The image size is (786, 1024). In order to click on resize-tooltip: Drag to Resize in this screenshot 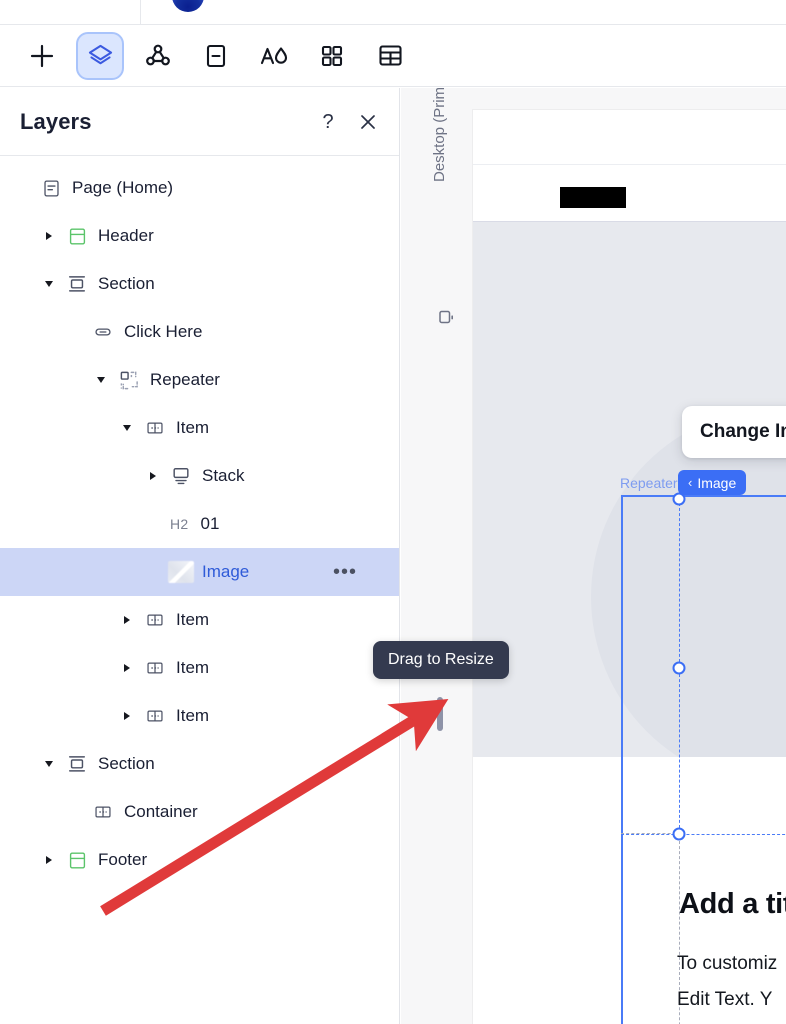, I will do `click(441, 660)`.